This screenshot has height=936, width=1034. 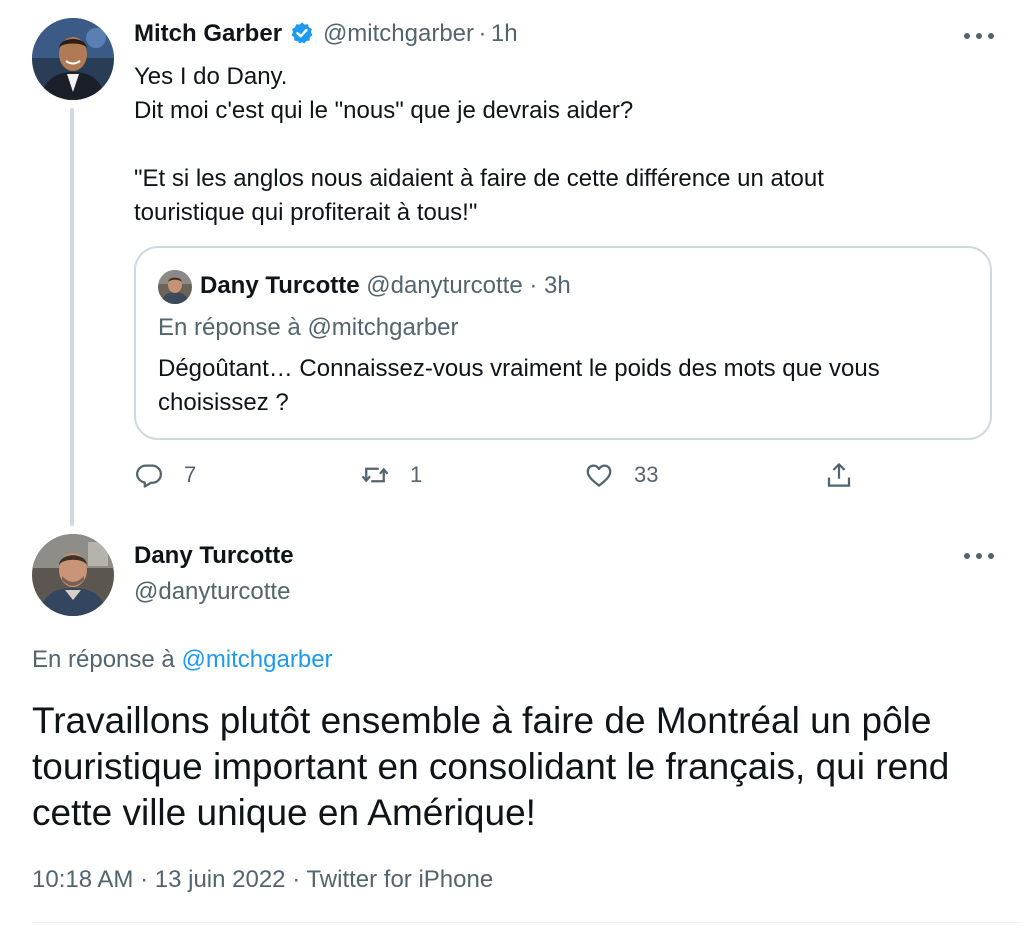 I want to click on reply-mention-link: @mitchgarber, so click(x=256, y=659).